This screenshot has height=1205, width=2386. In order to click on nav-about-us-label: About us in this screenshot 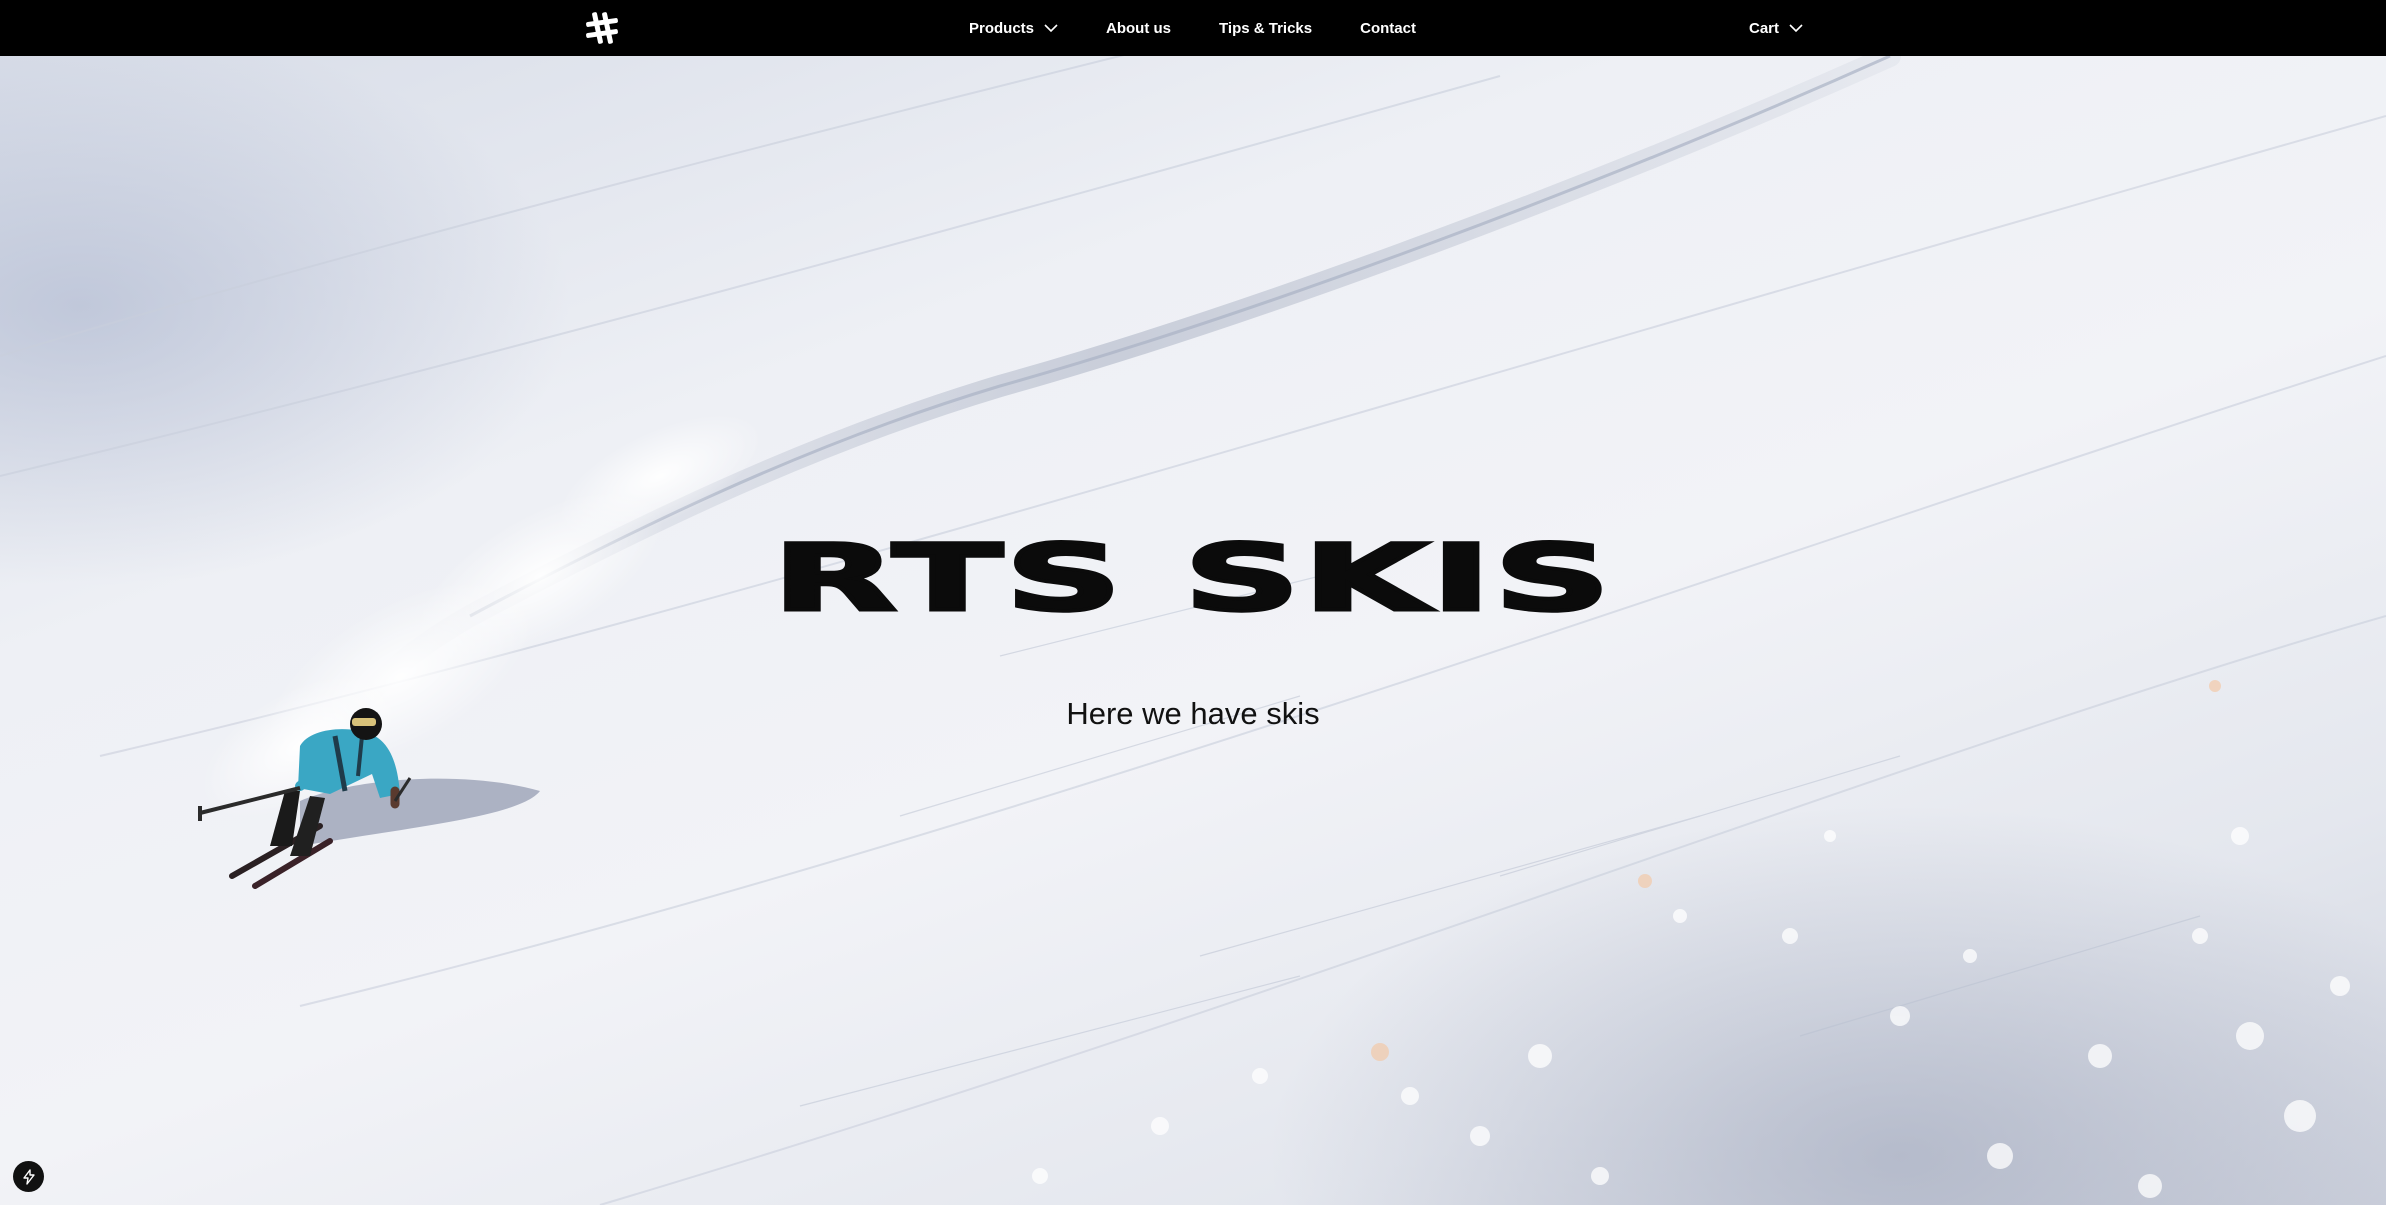, I will do `click(1139, 28)`.